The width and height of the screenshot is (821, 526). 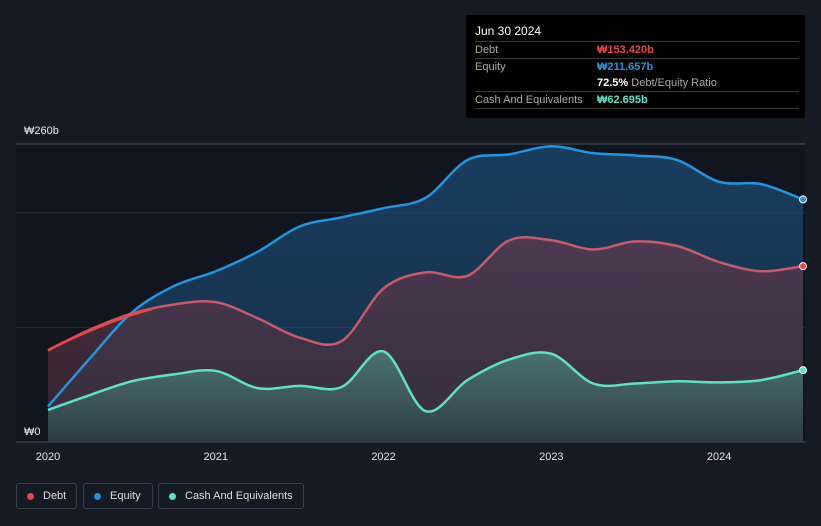 I want to click on tooltip-cash-label: Cash And Equivalents, so click(x=529, y=100).